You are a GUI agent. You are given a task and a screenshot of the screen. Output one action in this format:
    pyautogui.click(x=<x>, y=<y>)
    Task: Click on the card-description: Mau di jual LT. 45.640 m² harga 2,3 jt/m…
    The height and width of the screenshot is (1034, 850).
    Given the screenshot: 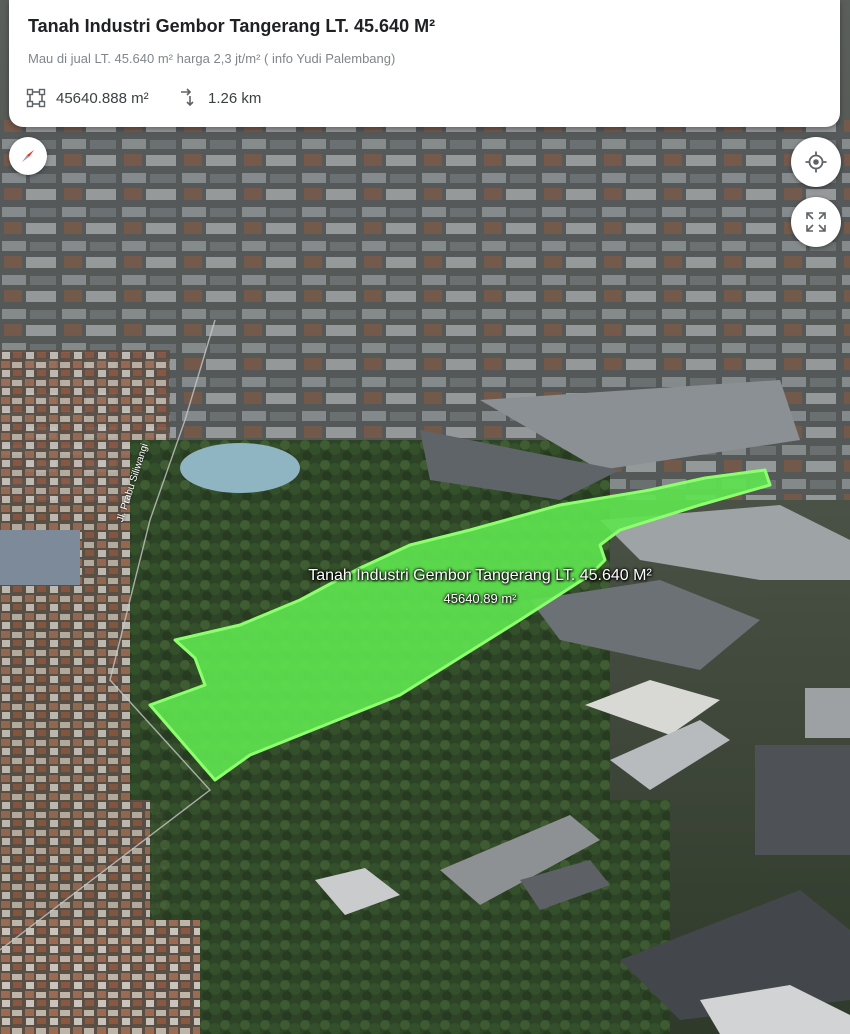 What is the action you would take?
    pyautogui.click(x=212, y=58)
    